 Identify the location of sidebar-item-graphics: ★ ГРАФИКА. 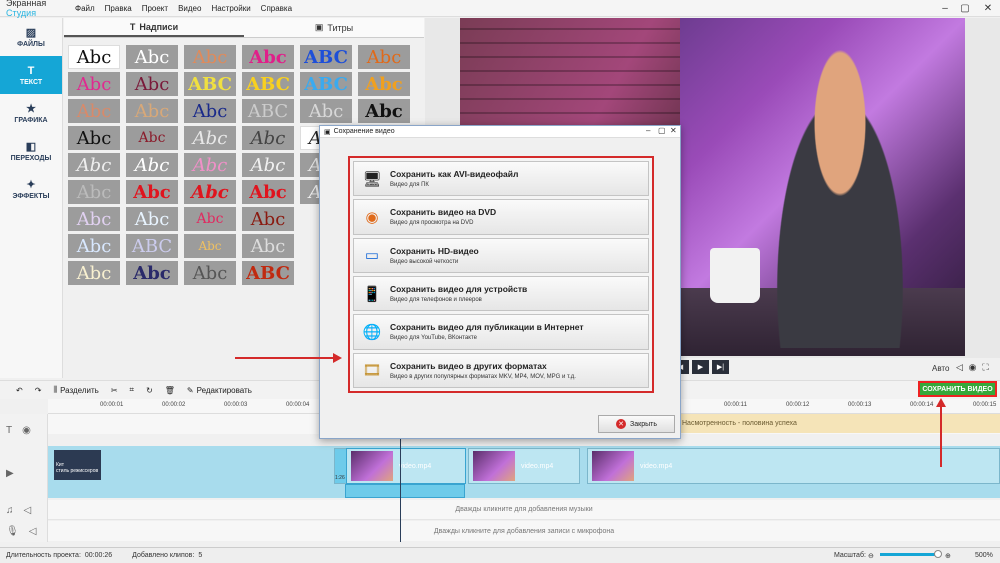
(31, 113).